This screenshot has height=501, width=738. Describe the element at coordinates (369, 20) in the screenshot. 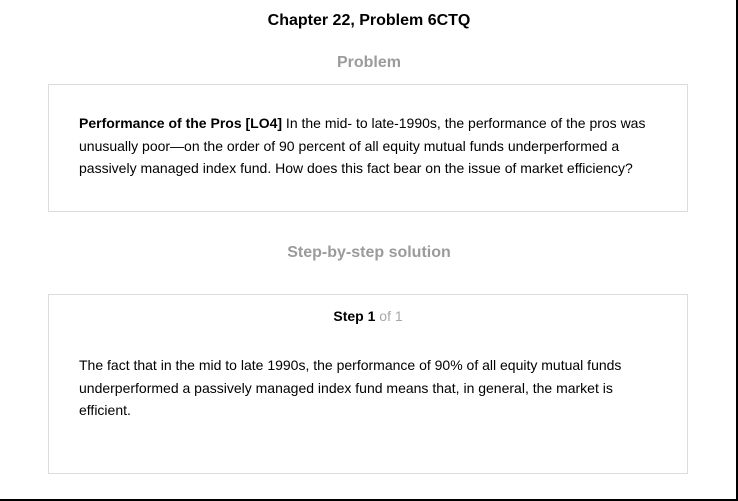

I see `page-title: Chapter 22, Problem 6CTQ` at that location.